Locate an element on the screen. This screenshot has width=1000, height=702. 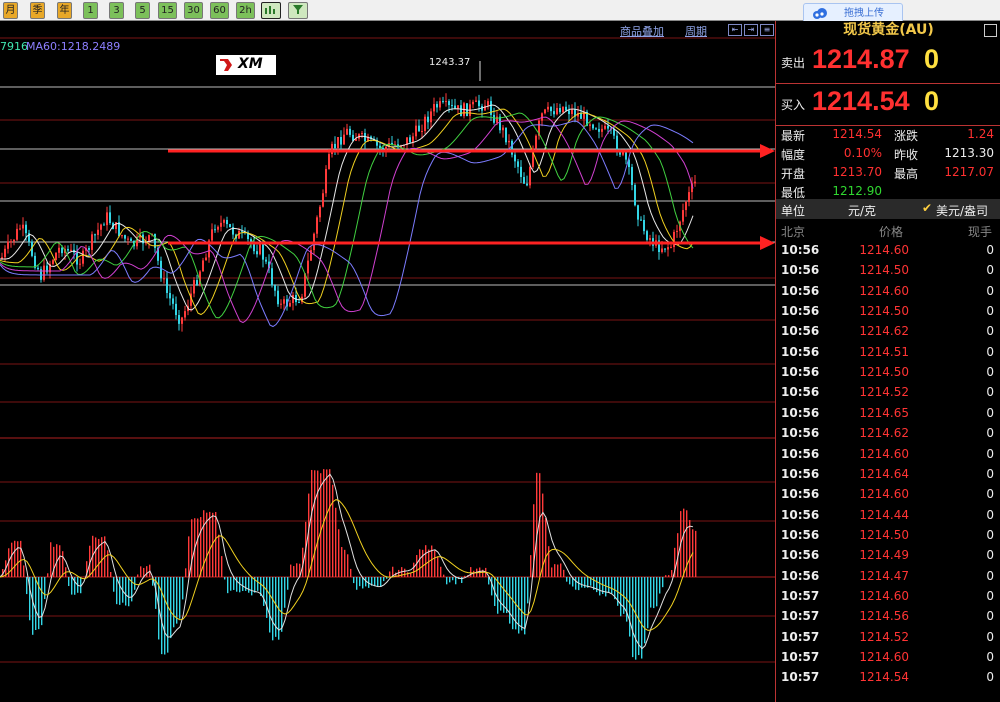
sell-volume: 0 is located at coordinates (932, 59).